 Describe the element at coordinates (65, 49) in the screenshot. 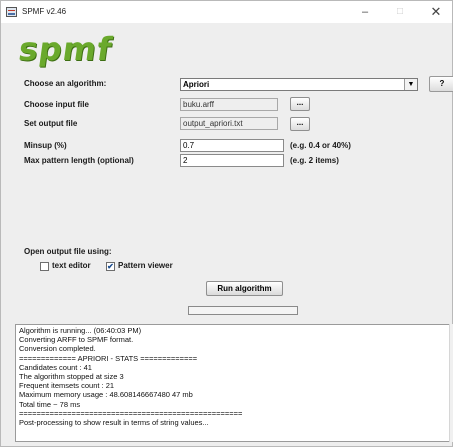

I see `spmf-logo: spmf` at that location.